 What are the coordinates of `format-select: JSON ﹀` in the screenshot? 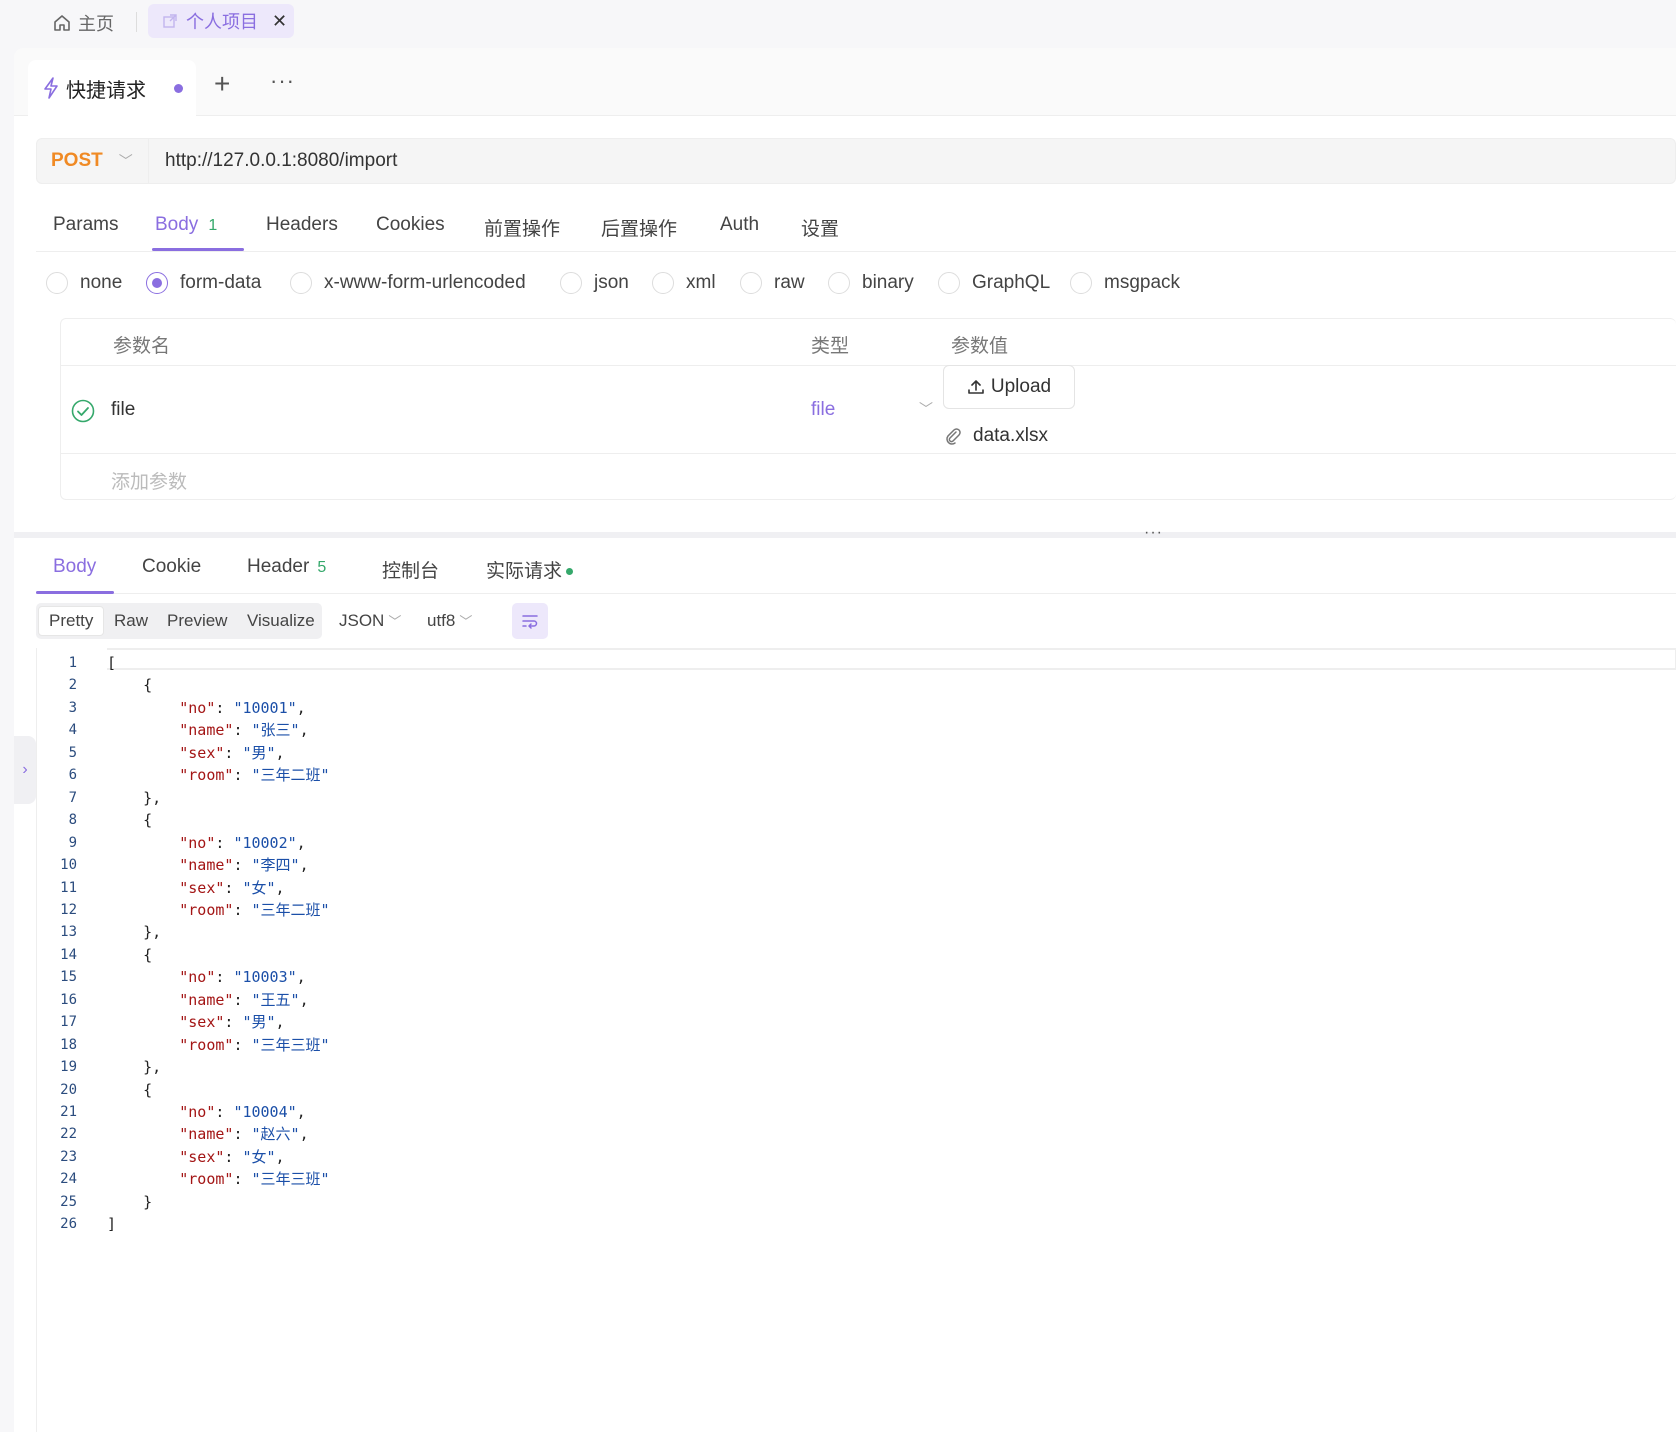 It's located at (370, 621).